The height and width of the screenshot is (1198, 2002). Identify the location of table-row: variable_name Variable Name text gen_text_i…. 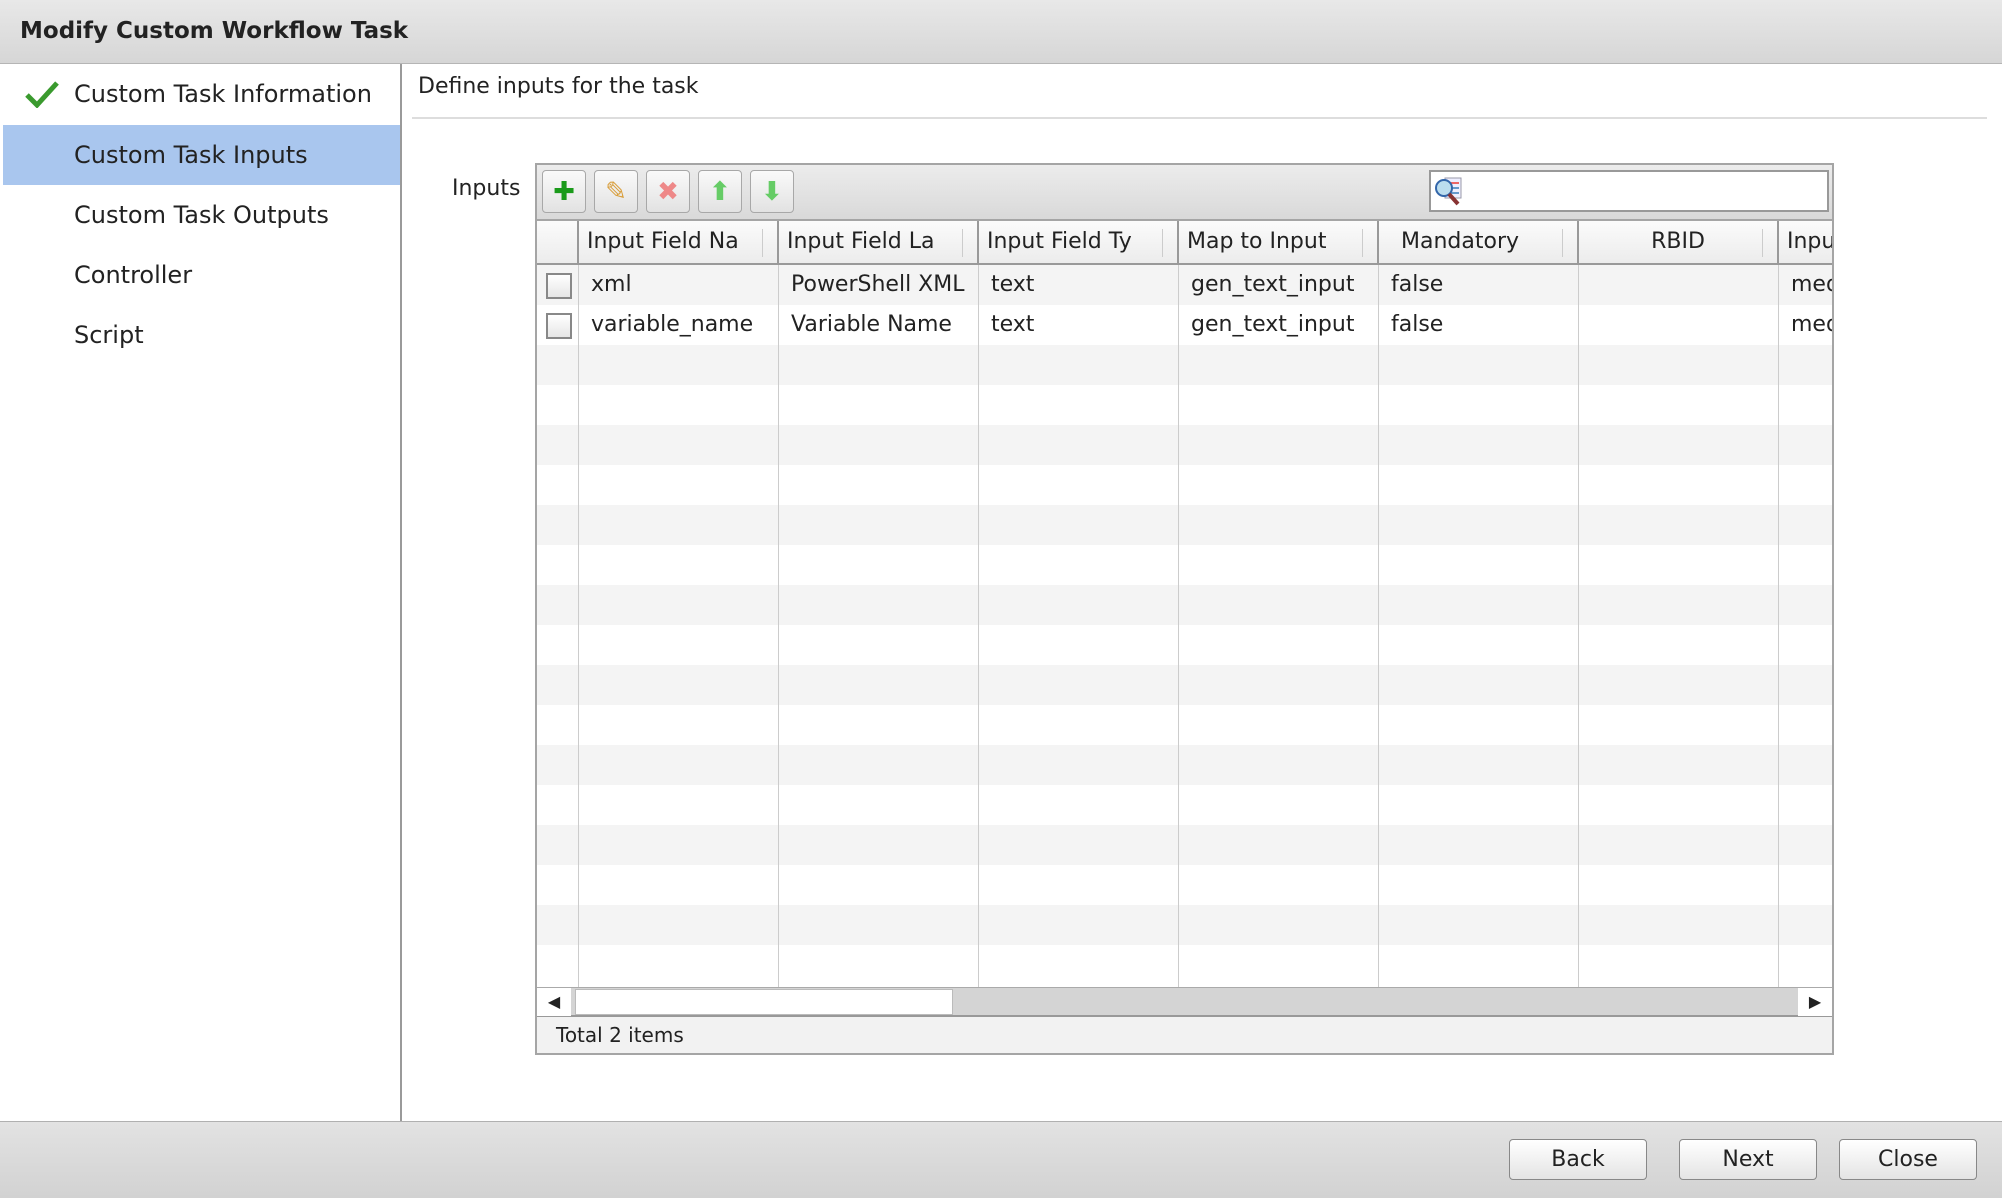
(1184, 325).